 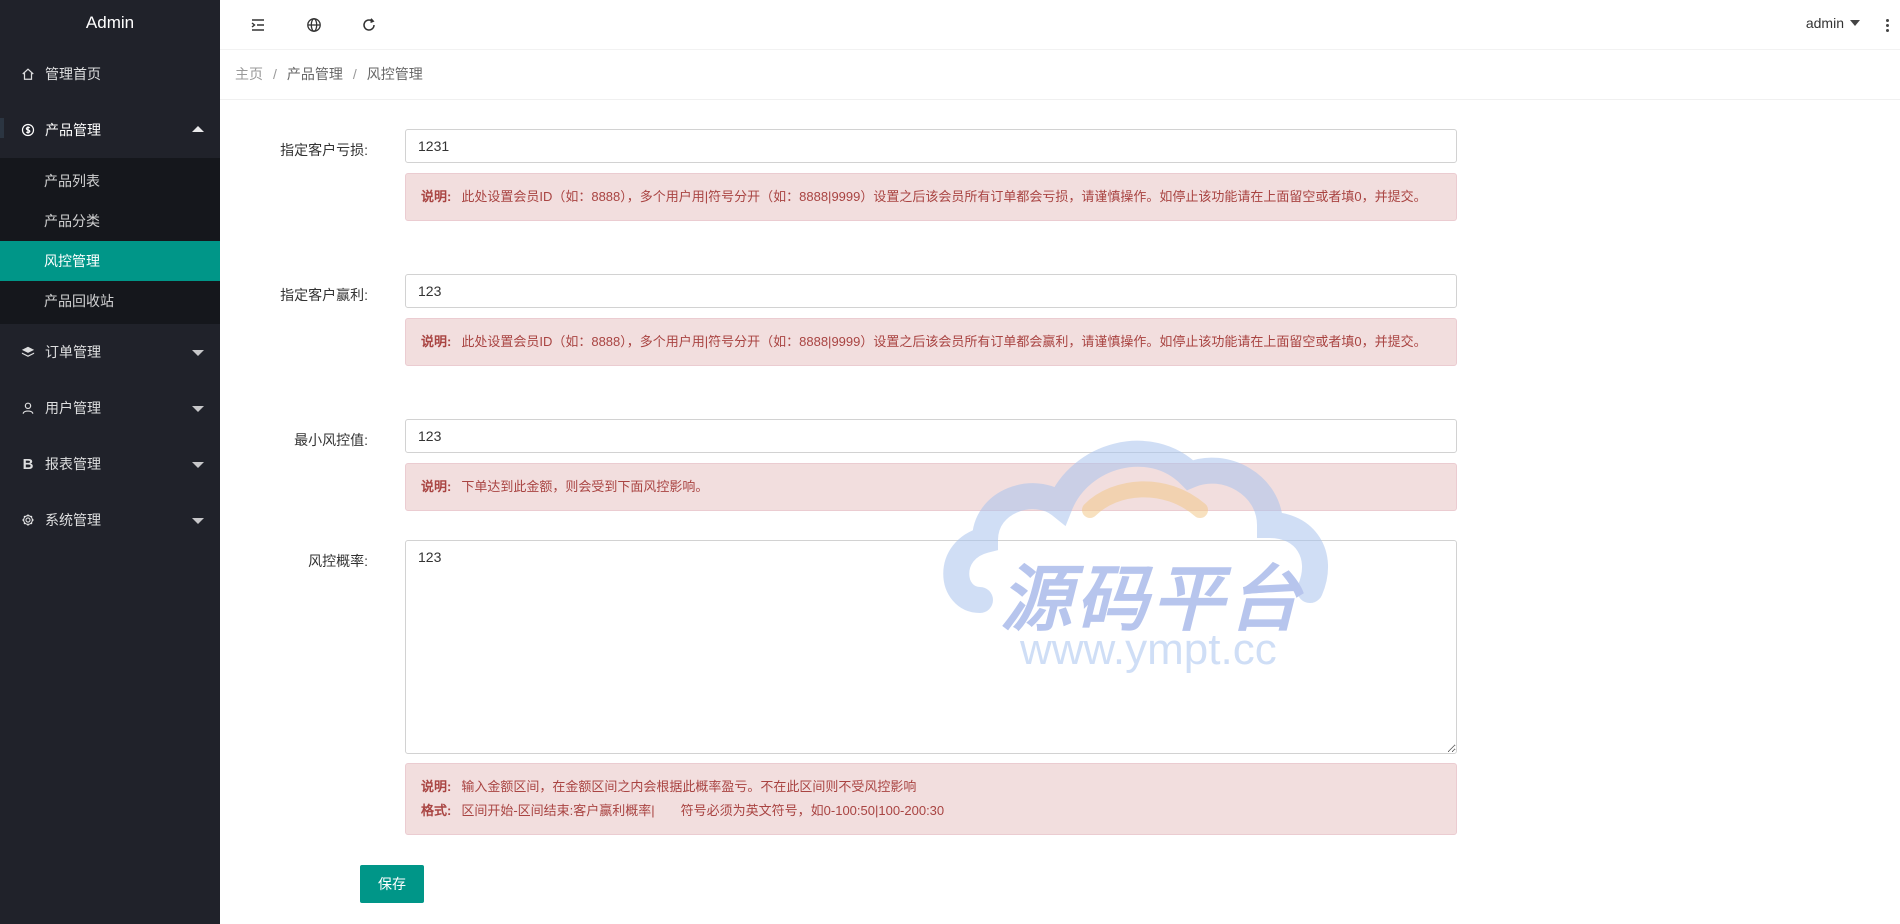 I want to click on chevron-up-icon, so click(x=198, y=129).